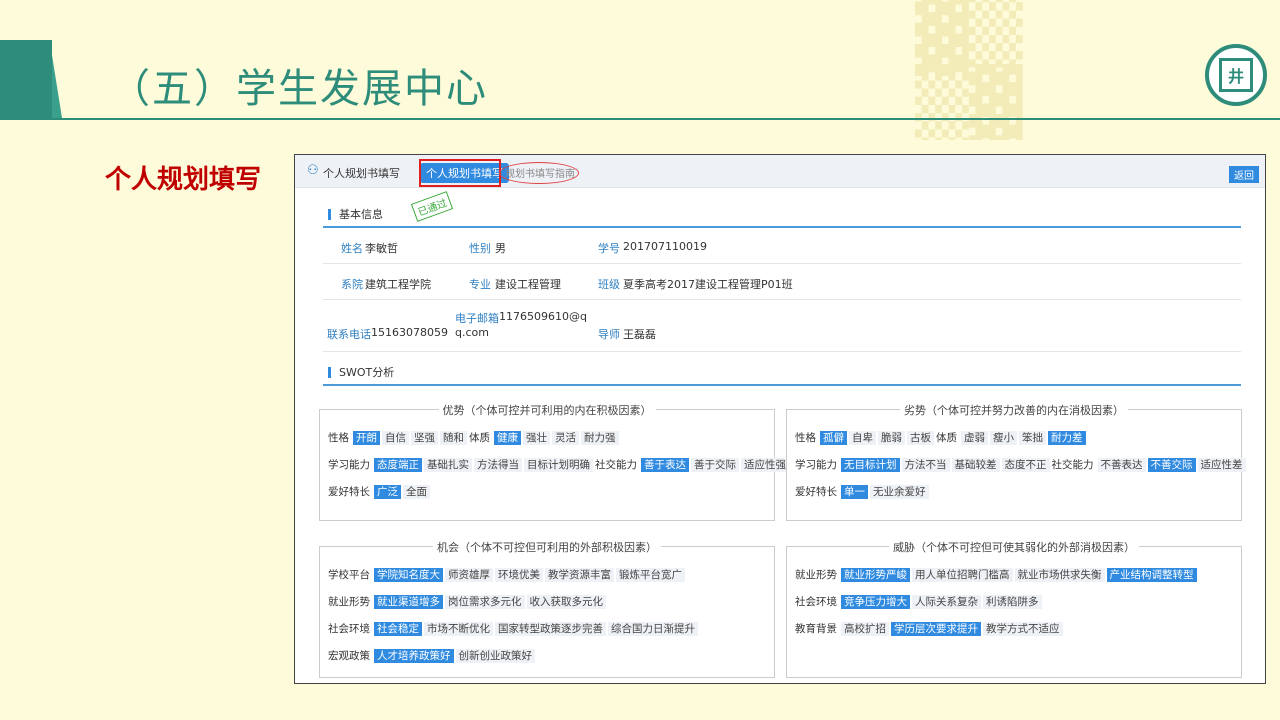  Describe the element at coordinates (1012, 602) in the screenshot. I see `swot-tag: 利诱陷阱多` at that location.